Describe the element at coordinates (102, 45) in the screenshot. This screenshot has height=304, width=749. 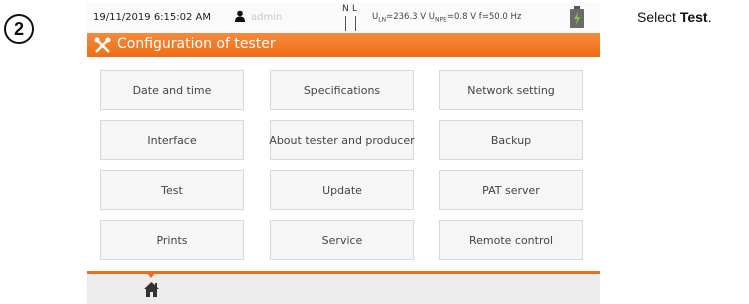
I see `tools-icon` at that location.